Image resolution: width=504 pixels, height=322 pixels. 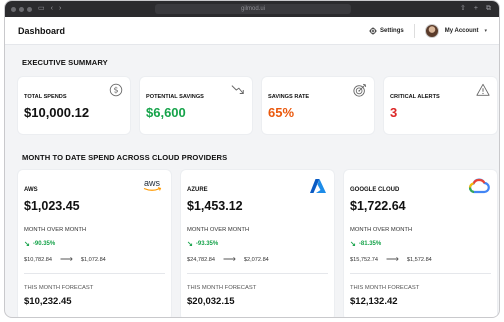 What do you see at coordinates (485, 31) in the screenshot?
I see `chevron-down-icon: ▾` at bounding box center [485, 31].